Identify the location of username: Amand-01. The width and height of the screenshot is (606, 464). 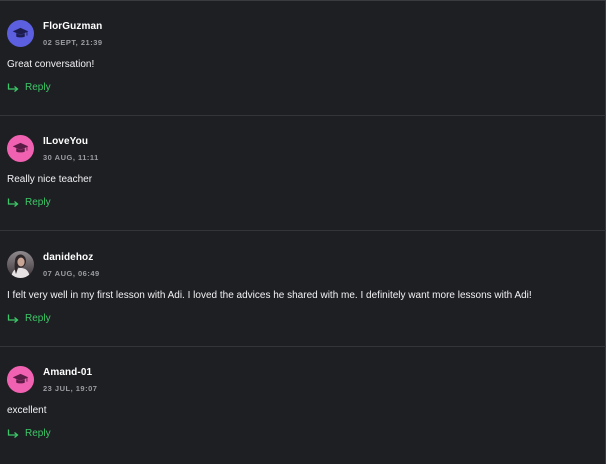
(67, 372).